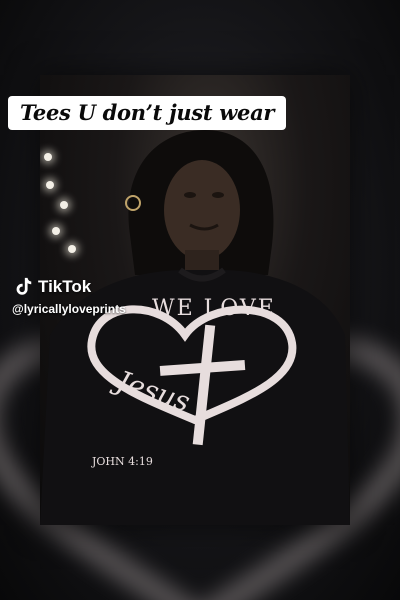 The height and width of the screenshot is (600, 400). Describe the element at coordinates (69, 309) in the screenshot. I see `creator-handle: @lyricallyloveprints` at that location.